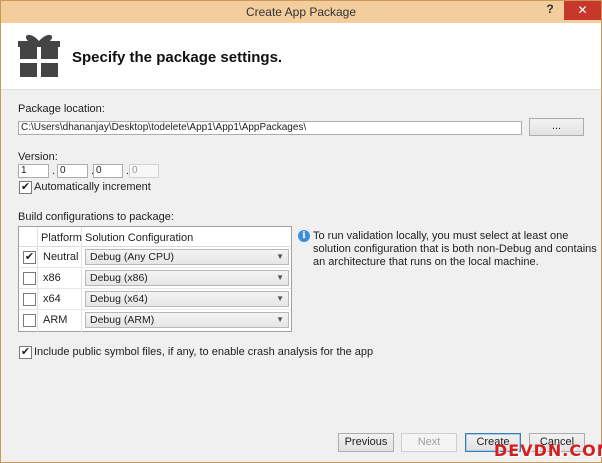  Describe the element at coordinates (304, 236) in the screenshot. I see `info-icon: i` at that location.